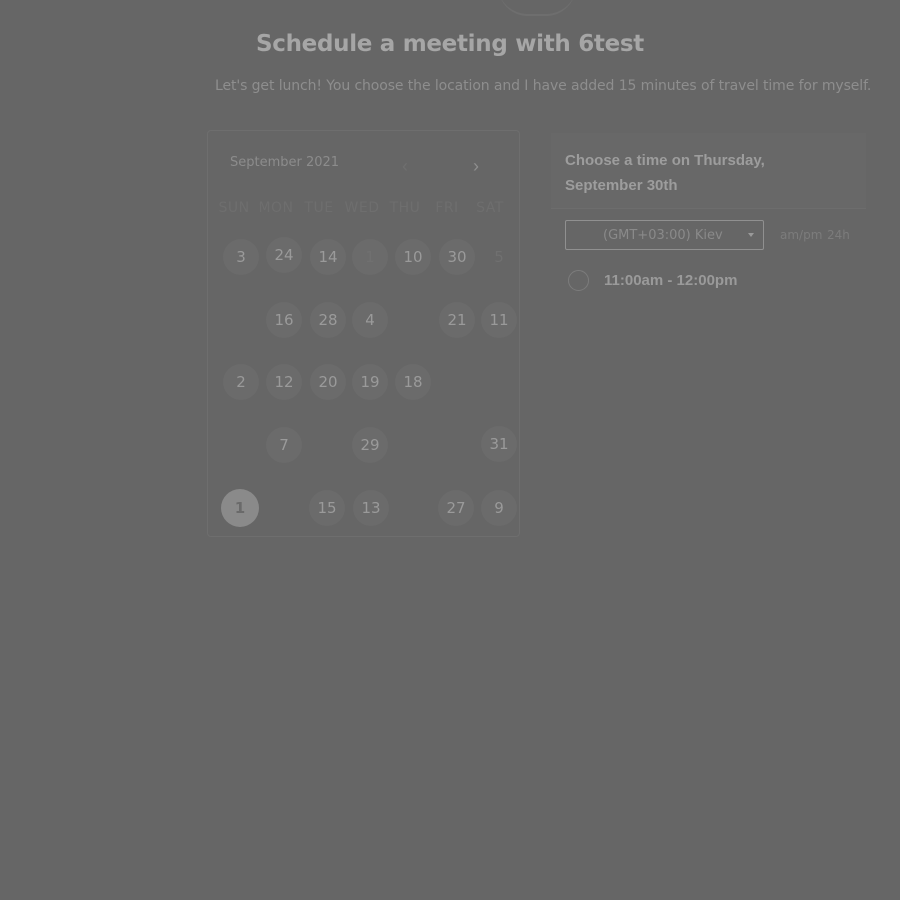  Describe the element at coordinates (447, 208) in the screenshot. I see `weekday-fri: FRI` at that location.